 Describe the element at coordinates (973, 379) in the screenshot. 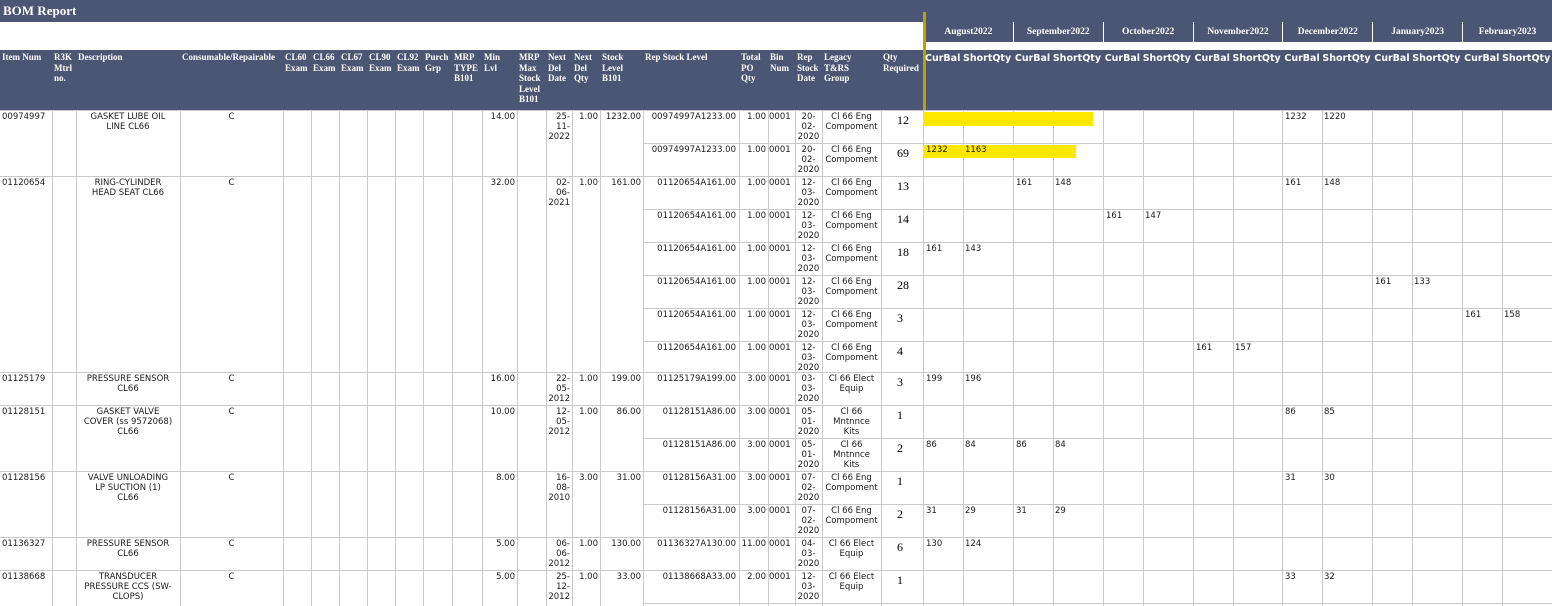

I see `shortqty-value: 196` at that location.